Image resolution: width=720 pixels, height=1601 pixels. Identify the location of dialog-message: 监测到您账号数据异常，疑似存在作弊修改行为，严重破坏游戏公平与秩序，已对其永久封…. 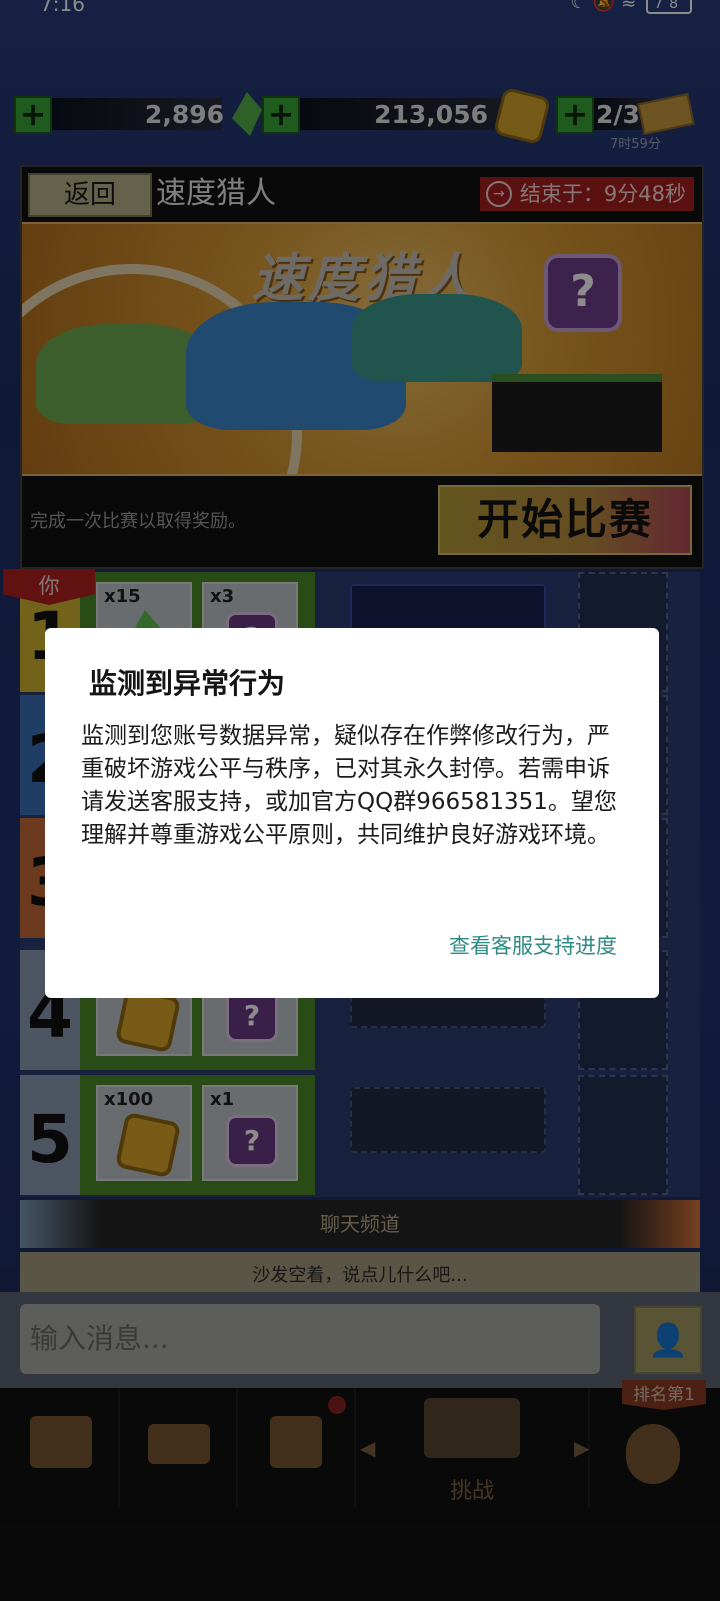
(349, 785).